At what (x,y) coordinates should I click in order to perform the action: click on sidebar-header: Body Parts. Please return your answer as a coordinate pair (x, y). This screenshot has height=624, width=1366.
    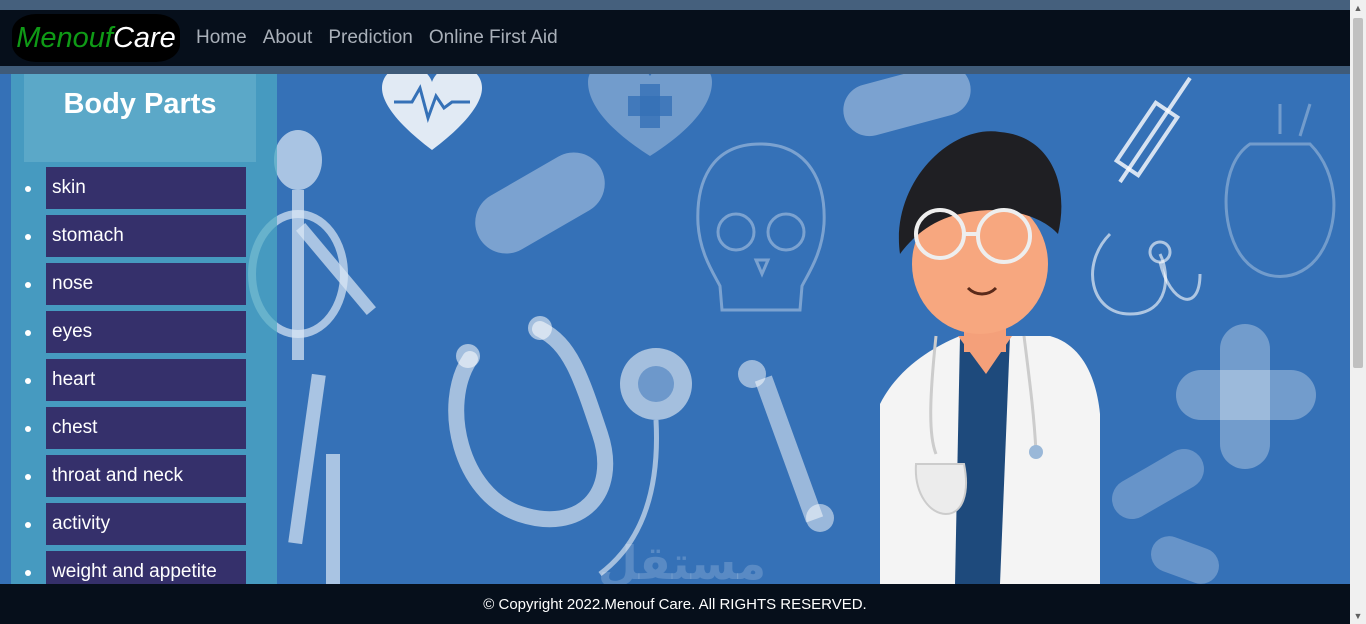
    Looking at the image, I should click on (140, 118).